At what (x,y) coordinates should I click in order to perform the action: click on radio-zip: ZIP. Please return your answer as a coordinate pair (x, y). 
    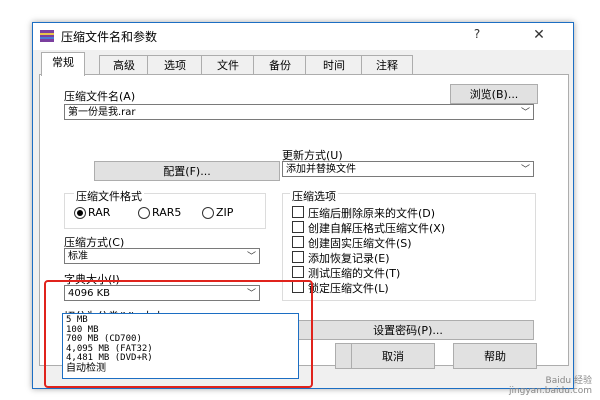
    Looking at the image, I should click on (217, 212).